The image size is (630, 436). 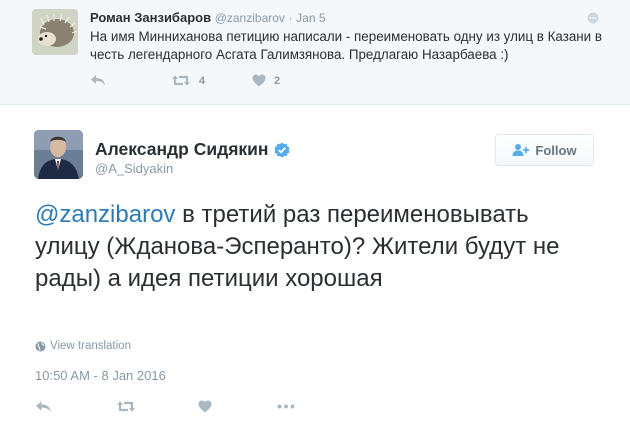 I want to click on main-author-handle: @A_Sidyakin, so click(x=134, y=168).